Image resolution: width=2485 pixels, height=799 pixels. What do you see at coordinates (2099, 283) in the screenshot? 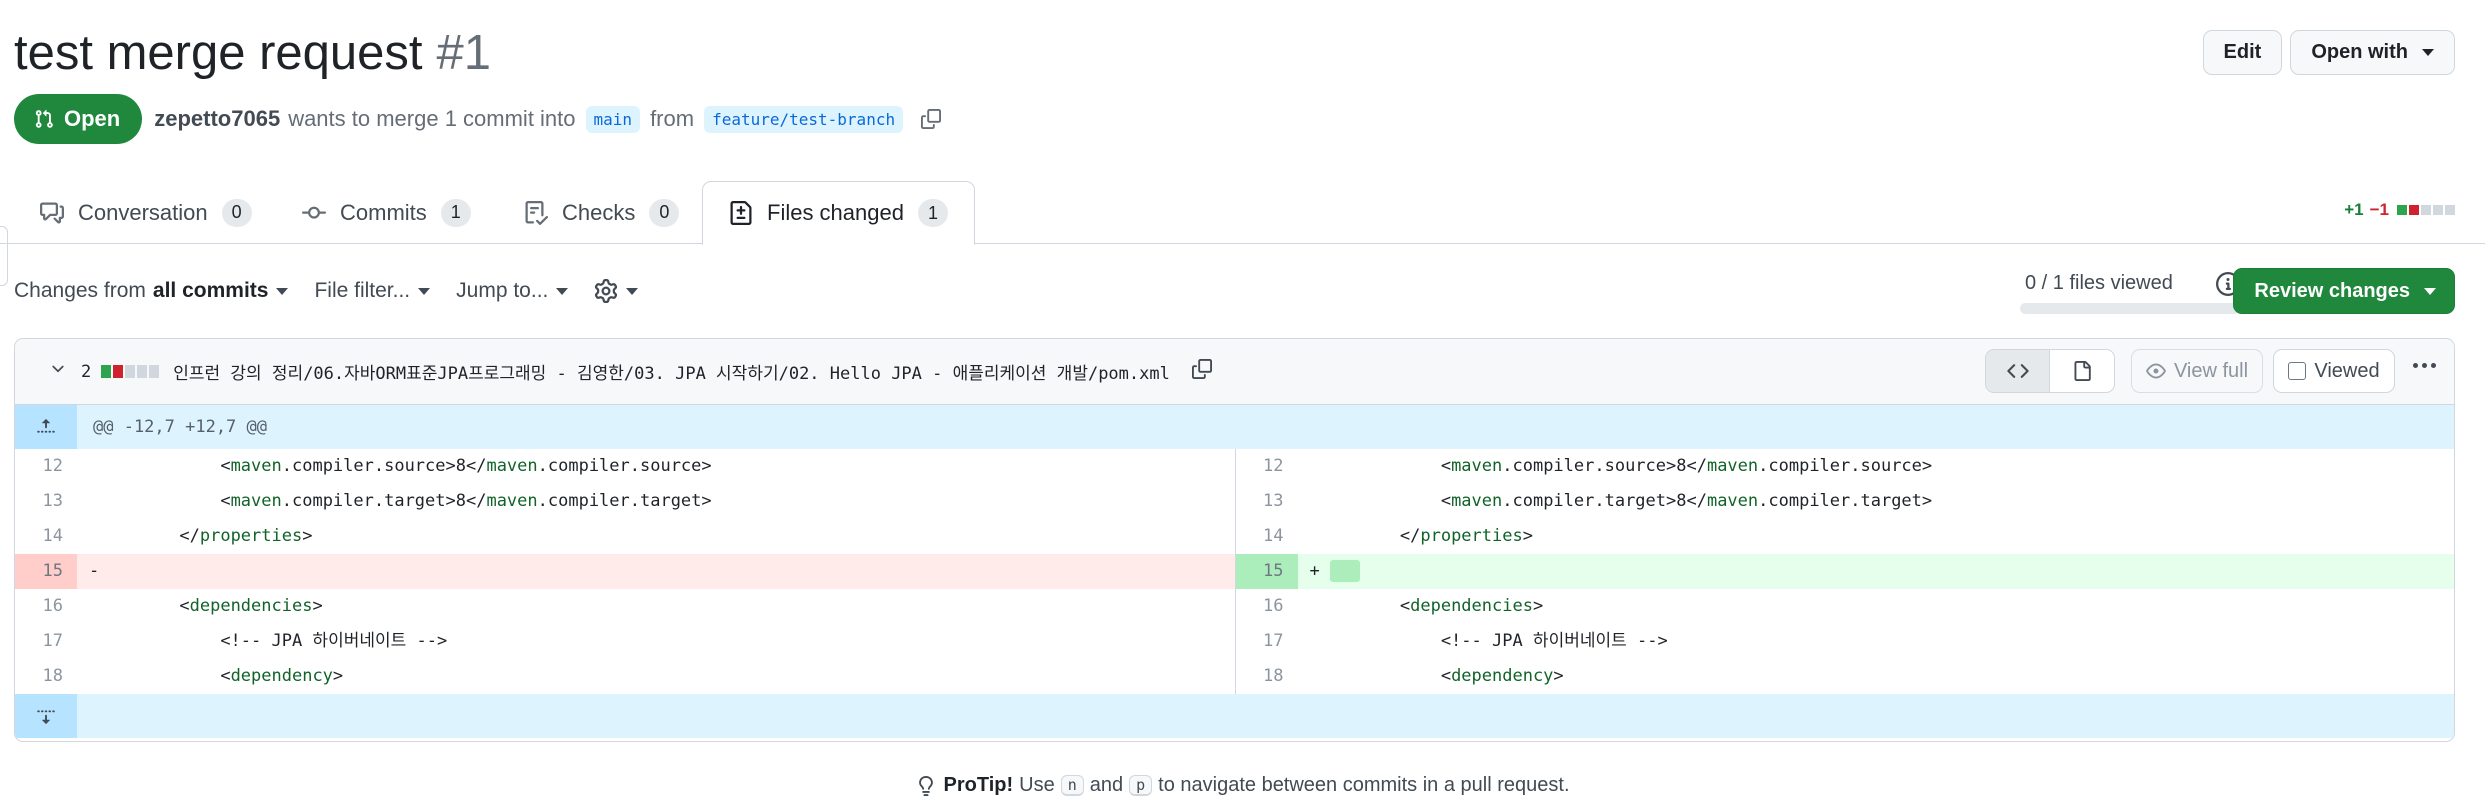
I see `files-viewed-label: 0 / 1 files viewed` at bounding box center [2099, 283].